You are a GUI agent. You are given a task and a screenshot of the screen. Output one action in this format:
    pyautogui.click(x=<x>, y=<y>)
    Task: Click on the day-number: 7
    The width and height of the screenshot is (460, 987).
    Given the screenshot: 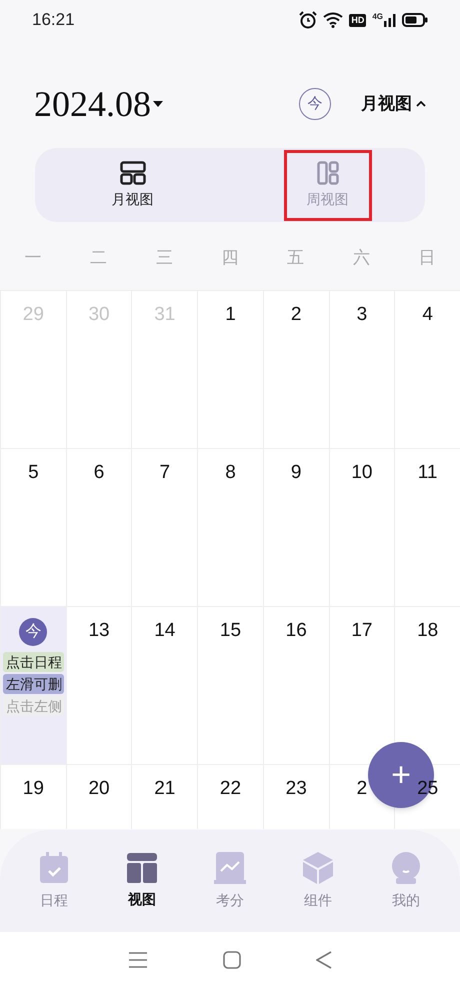 What is the action you would take?
    pyautogui.click(x=164, y=473)
    